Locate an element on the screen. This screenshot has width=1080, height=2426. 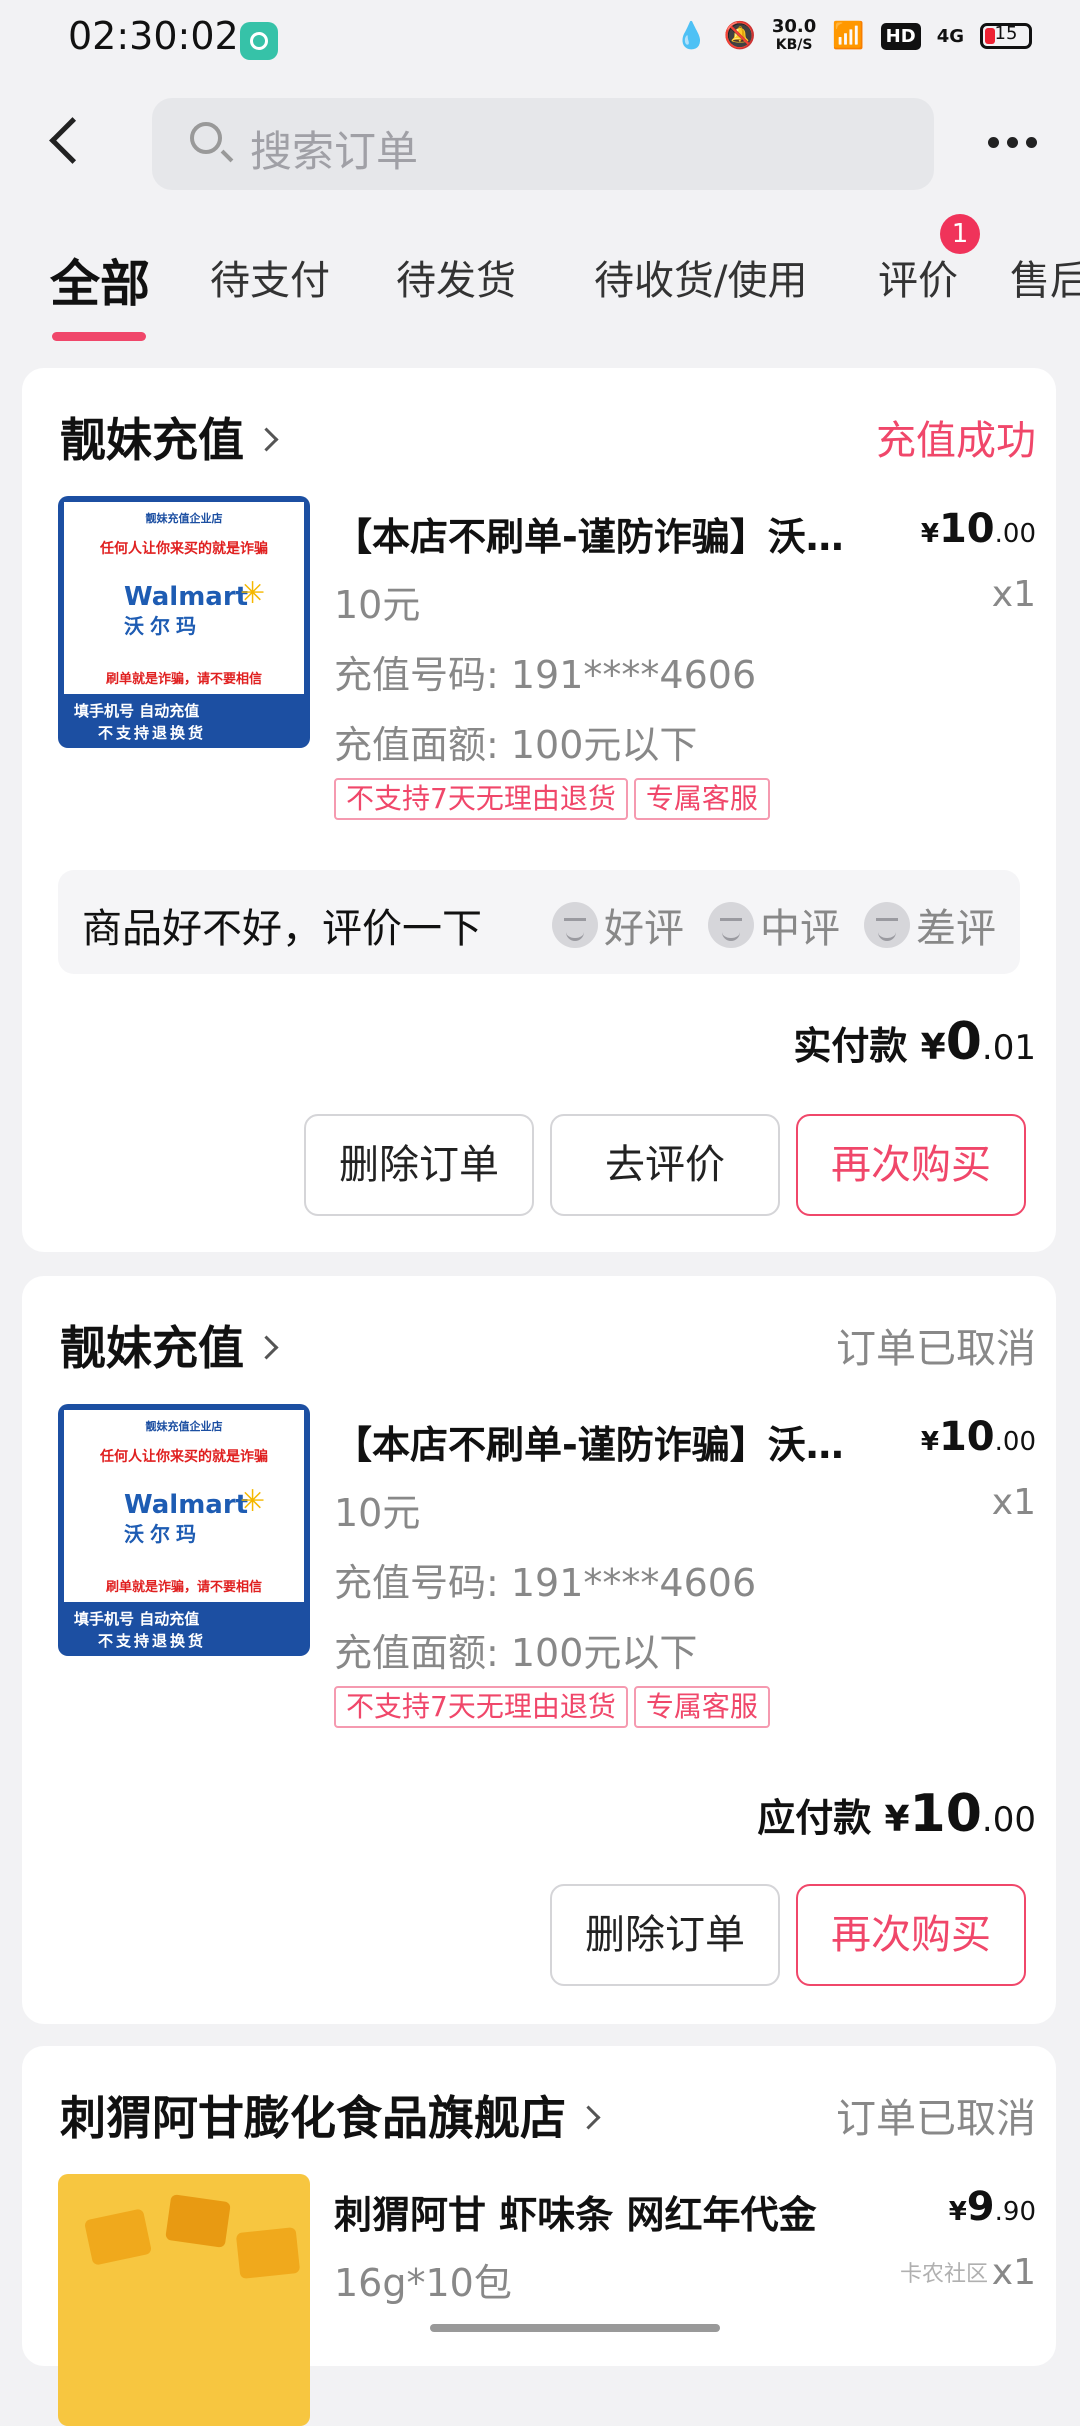
drop-icon: 💧 is located at coordinates (691, 36).